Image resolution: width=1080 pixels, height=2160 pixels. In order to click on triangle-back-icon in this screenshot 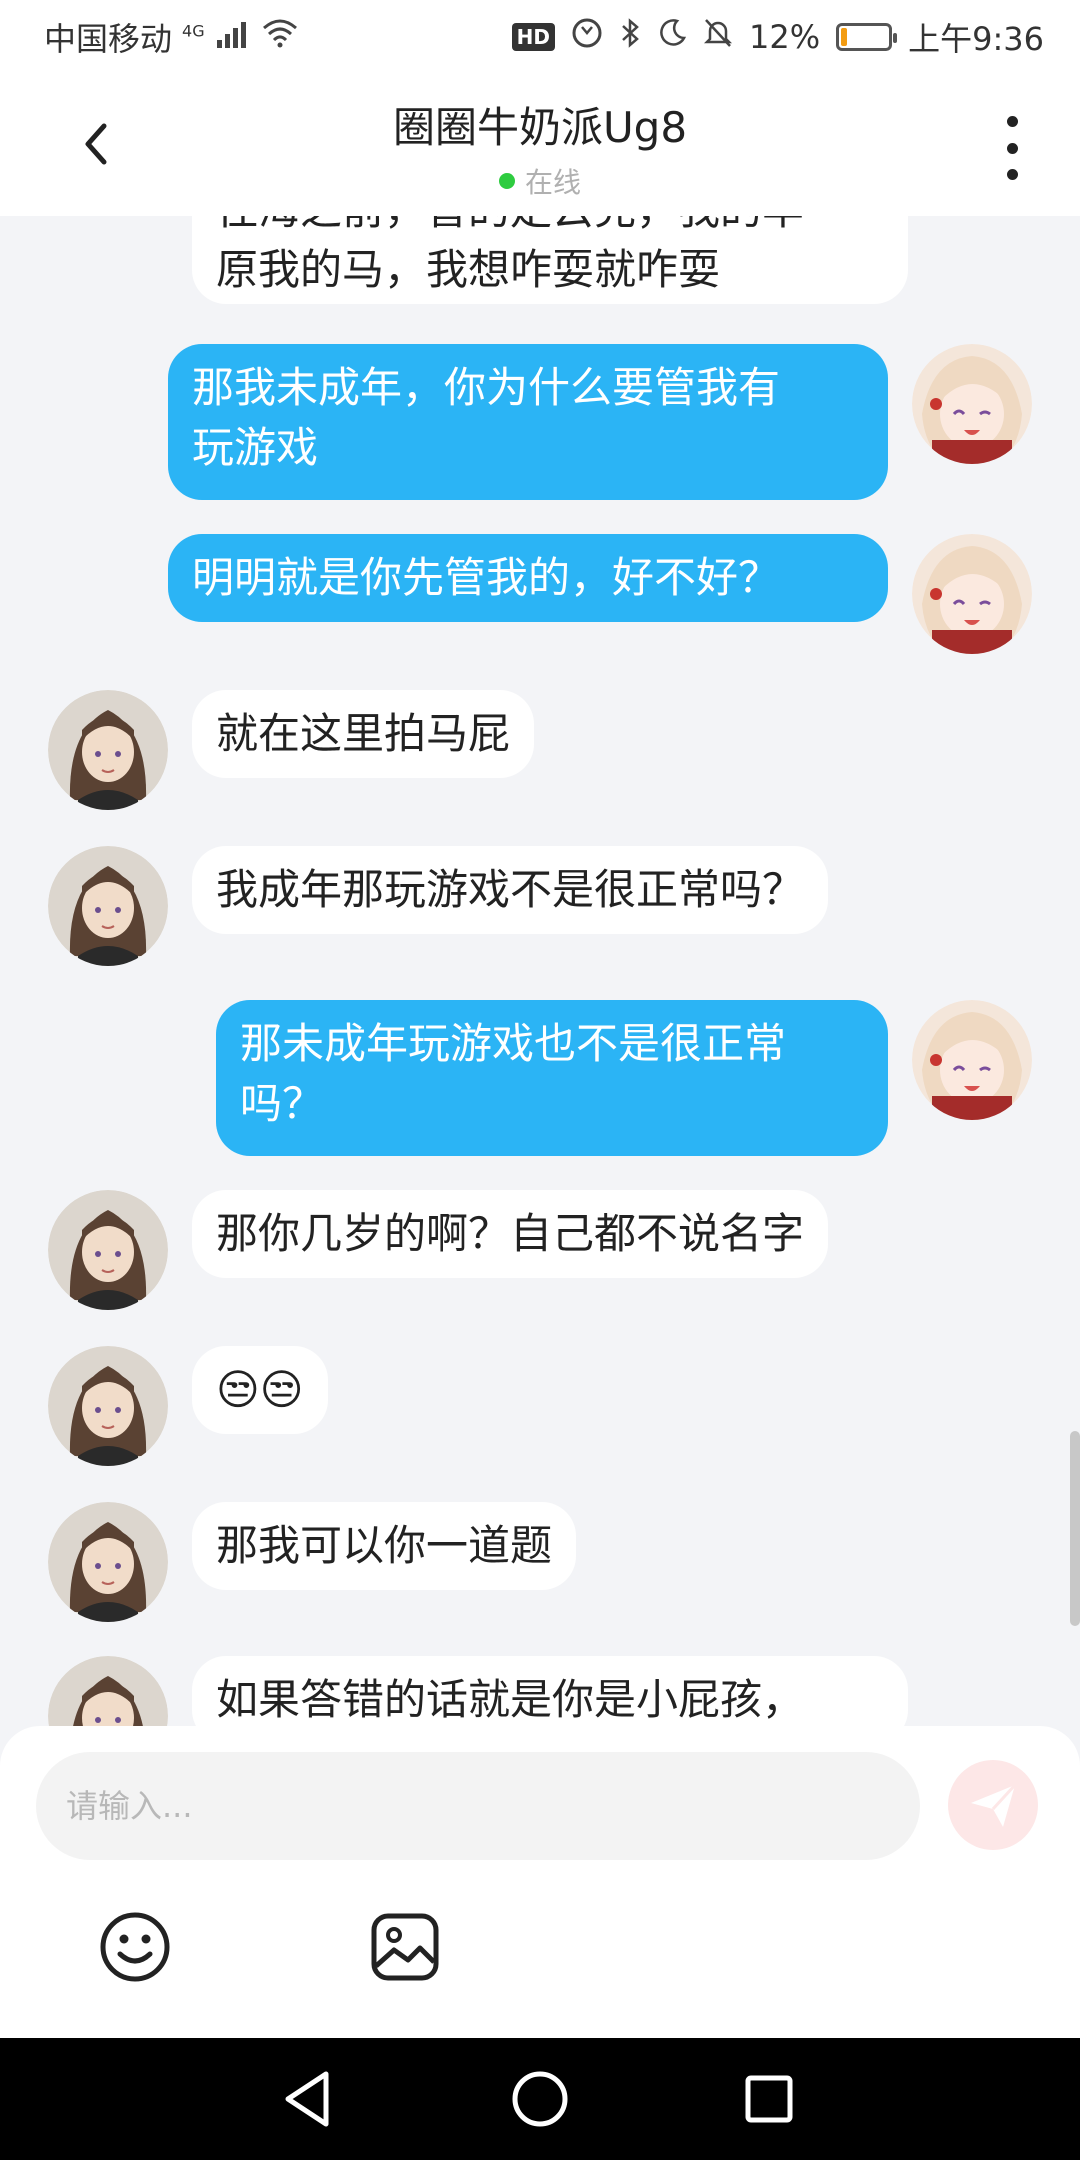, I will do `click(307, 2099)`.